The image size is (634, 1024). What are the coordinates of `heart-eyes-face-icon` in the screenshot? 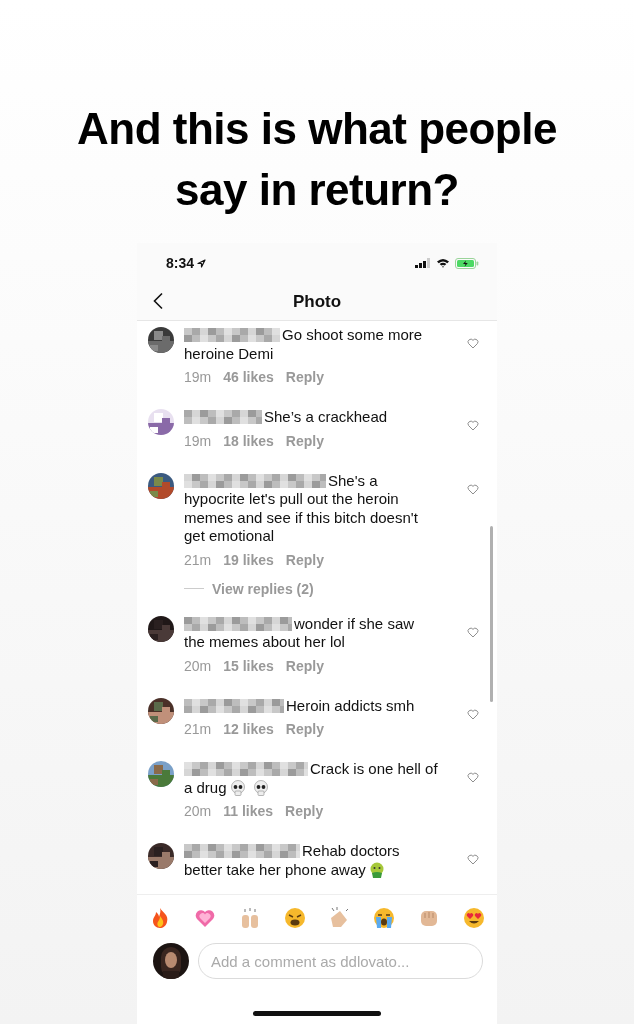 It's located at (473, 918).